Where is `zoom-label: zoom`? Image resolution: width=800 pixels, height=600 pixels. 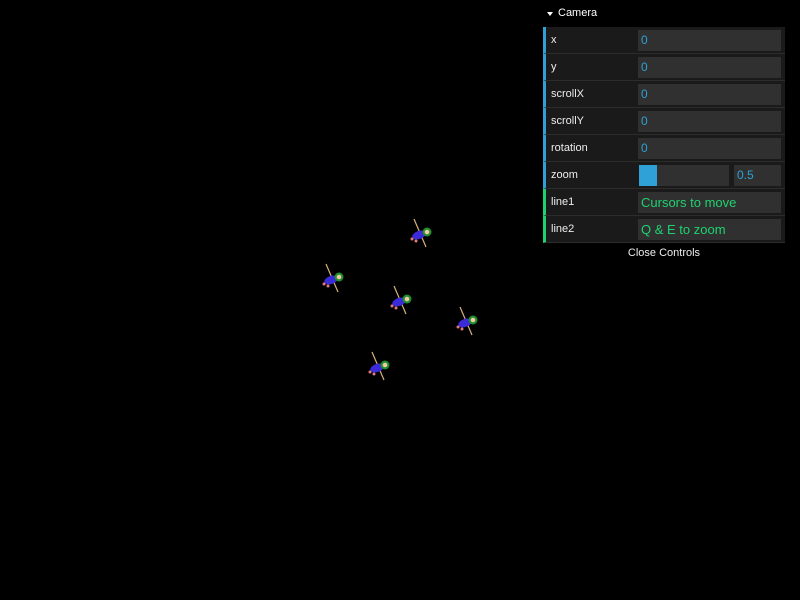
zoom-label: zoom is located at coordinates (564, 175).